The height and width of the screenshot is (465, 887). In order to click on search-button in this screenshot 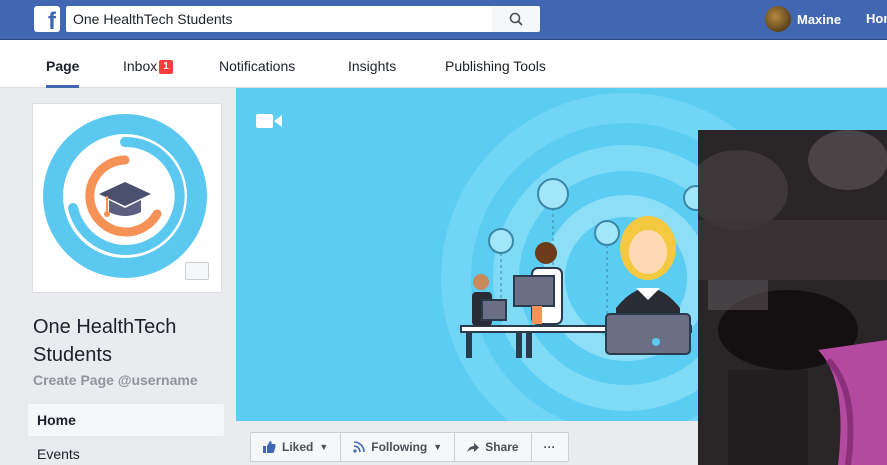, I will do `click(516, 19)`.